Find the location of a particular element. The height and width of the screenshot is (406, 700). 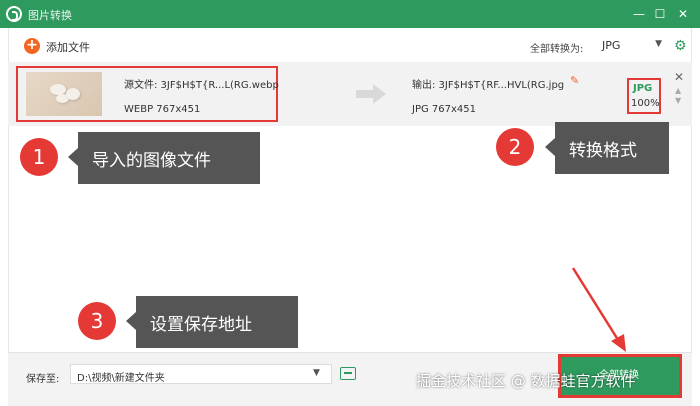

save-to-label: 保存至: is located at coordinates (43, 379).